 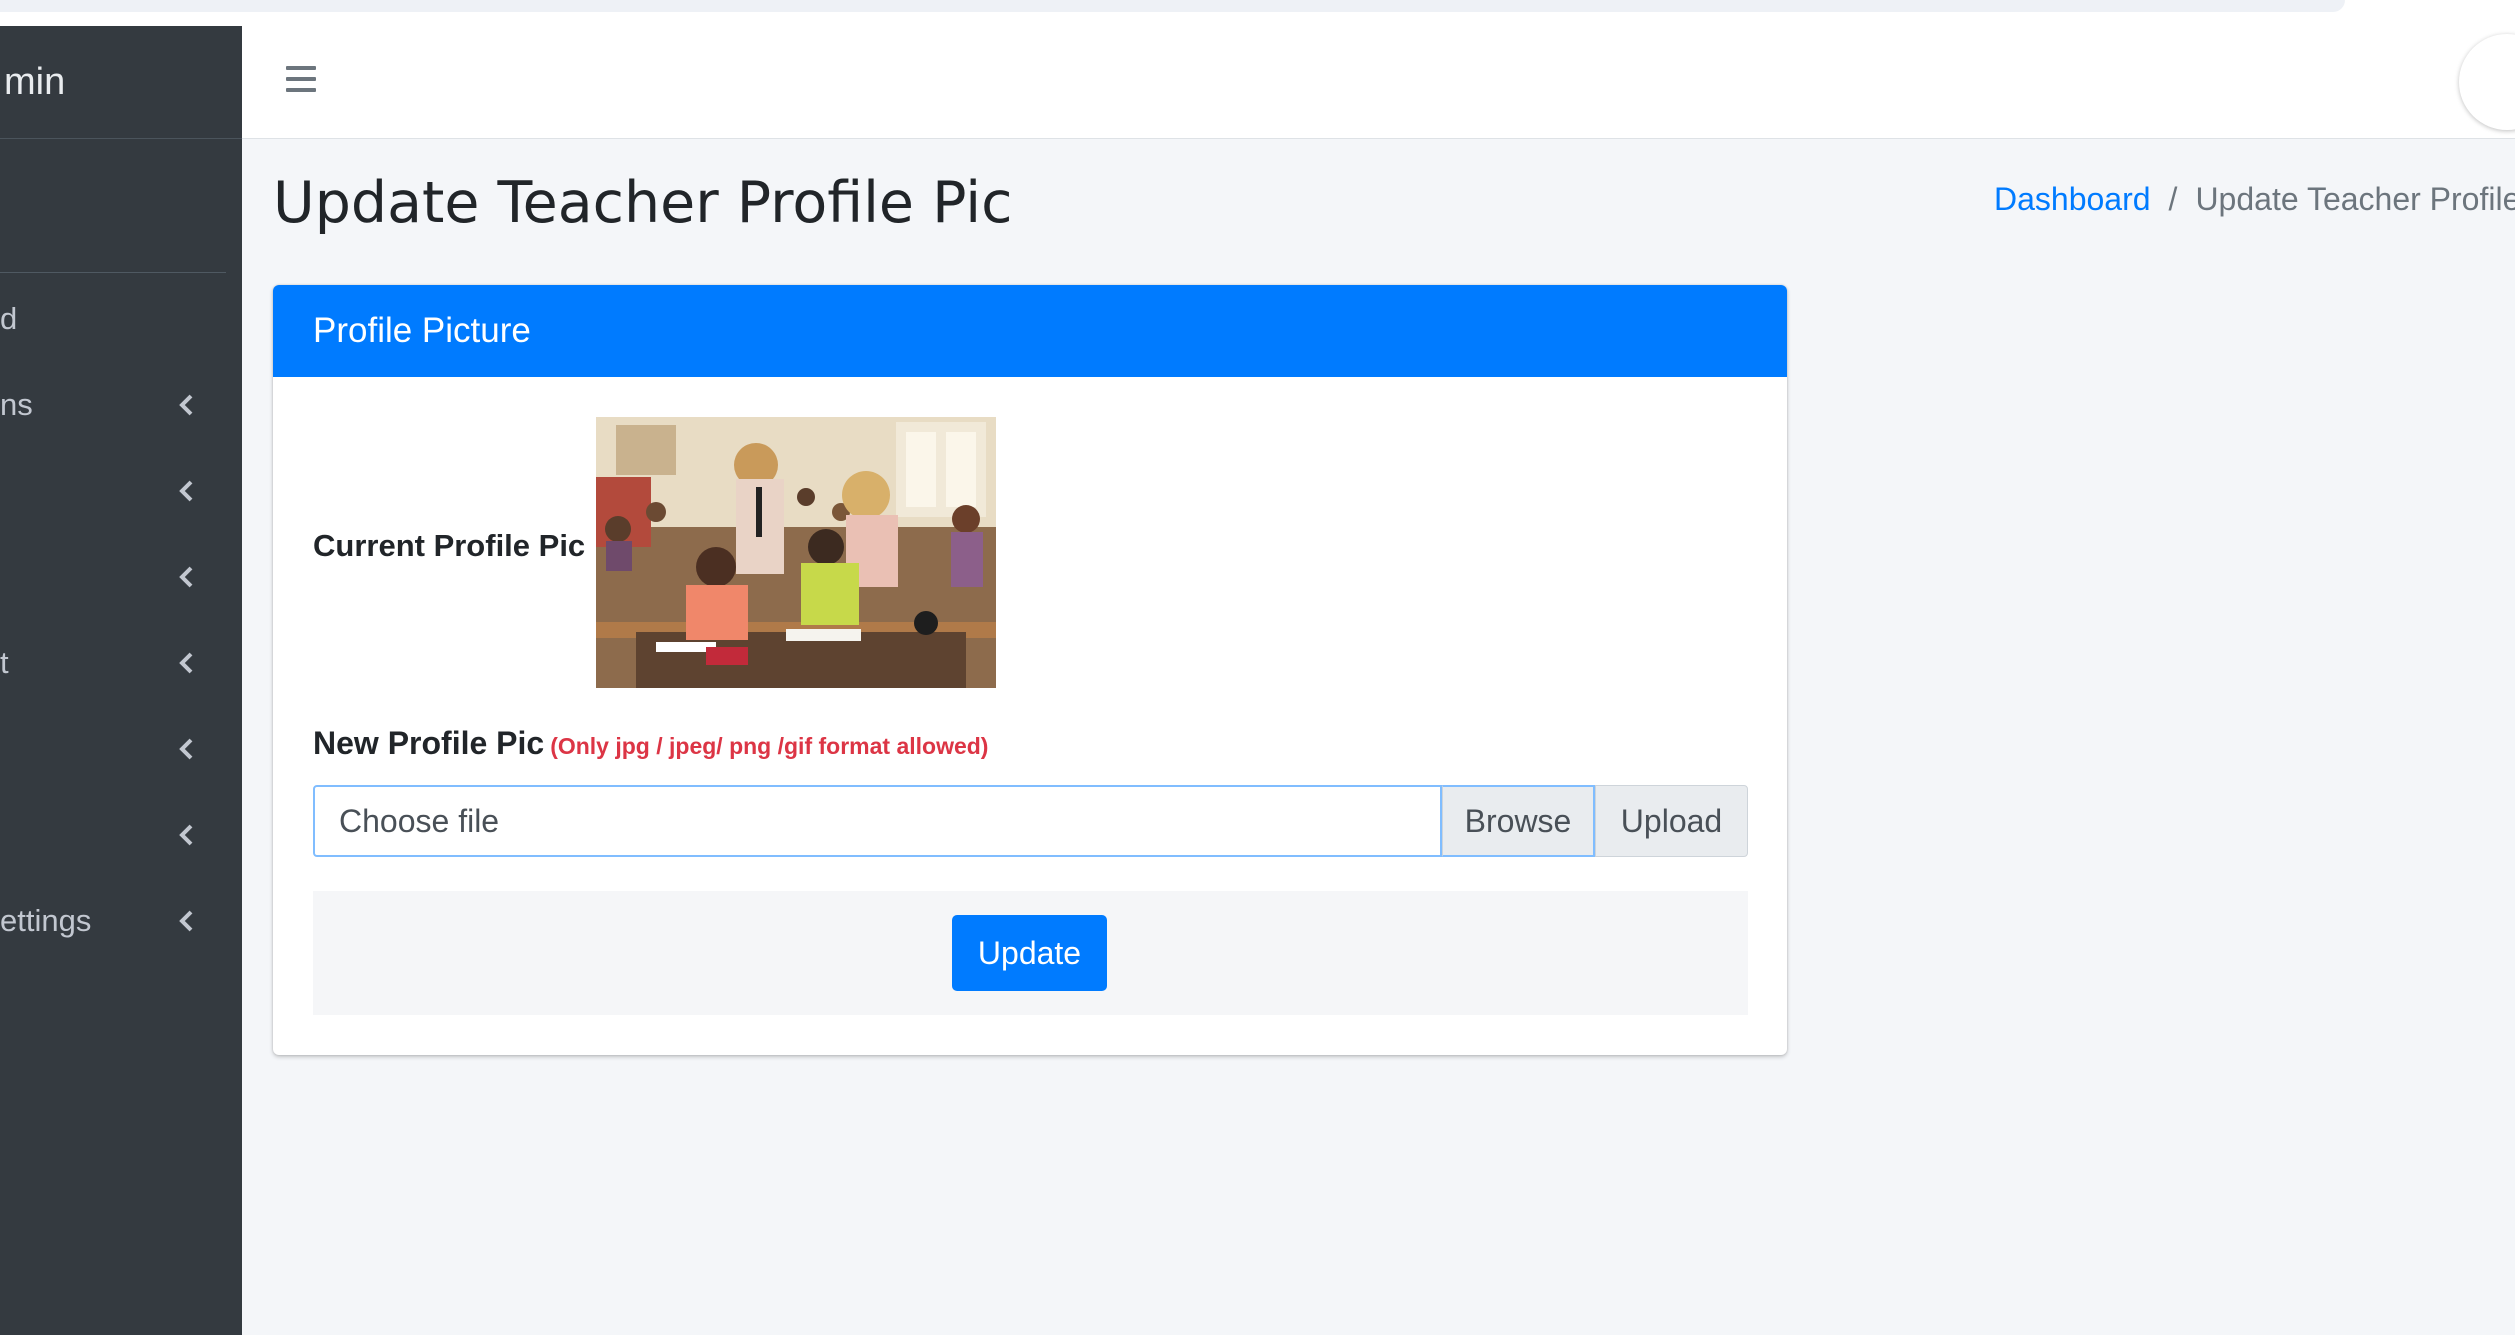 I want to click on current-profile-pic-label: Current Profile Pic, so click(x=449, y=545).